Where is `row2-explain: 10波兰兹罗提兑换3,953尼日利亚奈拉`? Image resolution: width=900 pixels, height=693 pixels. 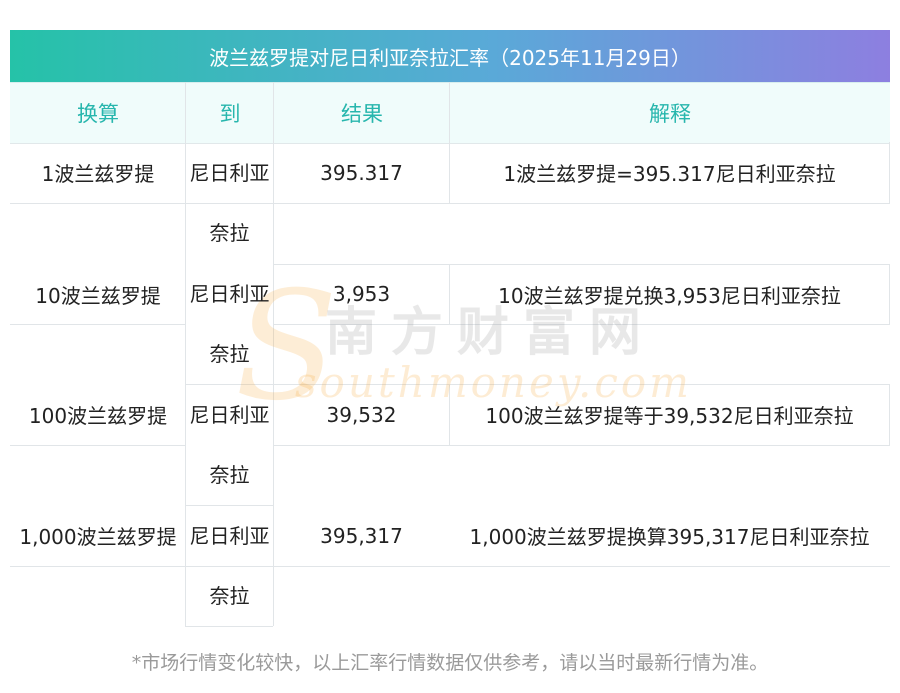 row2-explain: 10波兰兹罗提兑换3,953尼日利亚奈拉 is located at coordinates (669, 295).